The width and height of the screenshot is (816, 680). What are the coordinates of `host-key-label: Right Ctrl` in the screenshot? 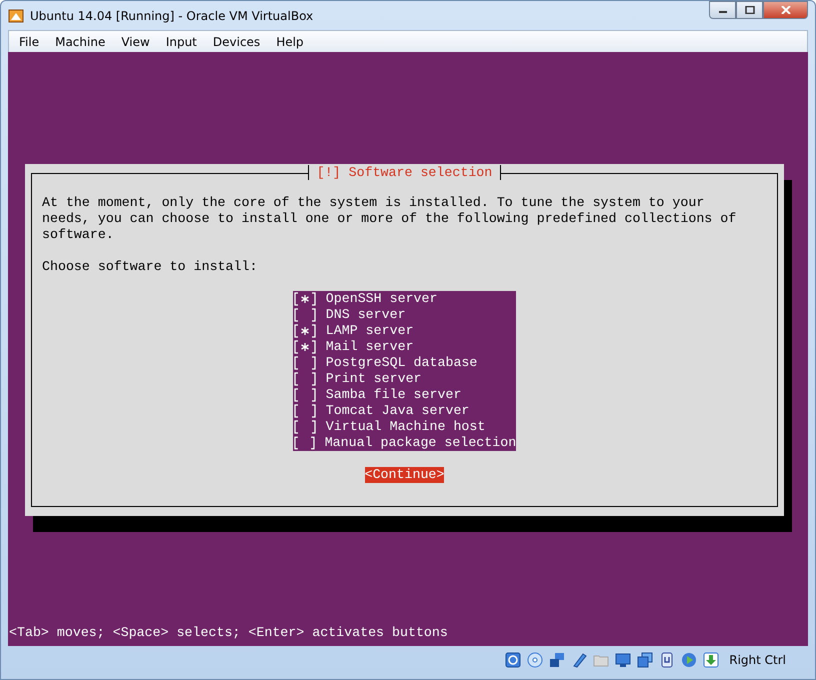 It's located at (757, 660).